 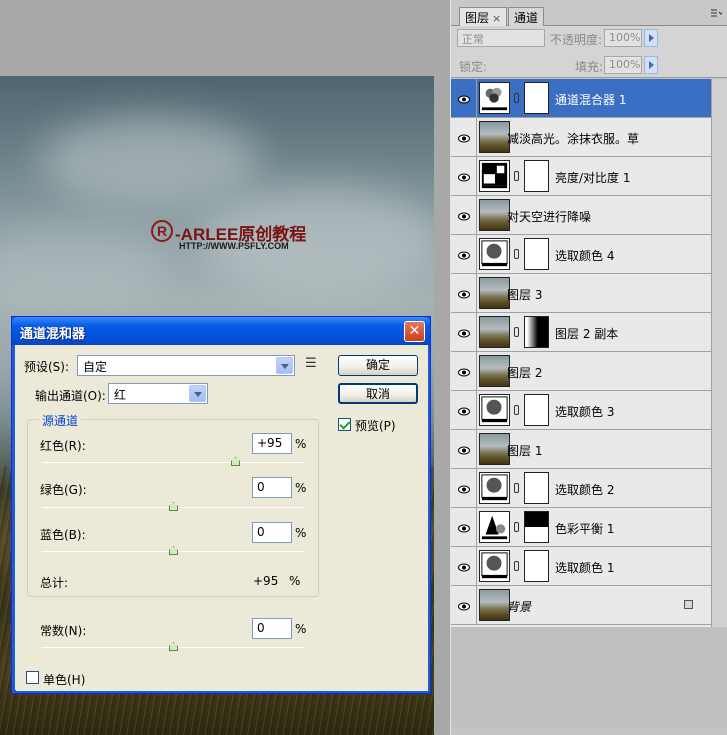 I want to click on layer-row: 选取颜色 1, so click(x=581, y=566).